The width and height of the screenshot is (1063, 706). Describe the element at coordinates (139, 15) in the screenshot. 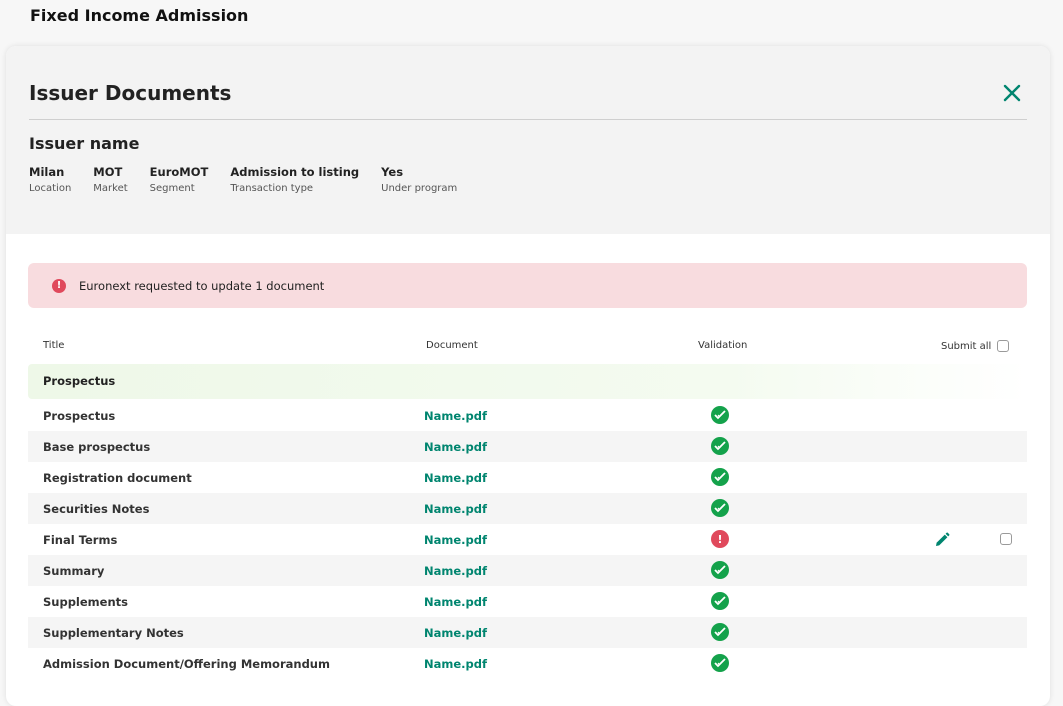

I see `page-title: Fixed Income Admission` at that location.